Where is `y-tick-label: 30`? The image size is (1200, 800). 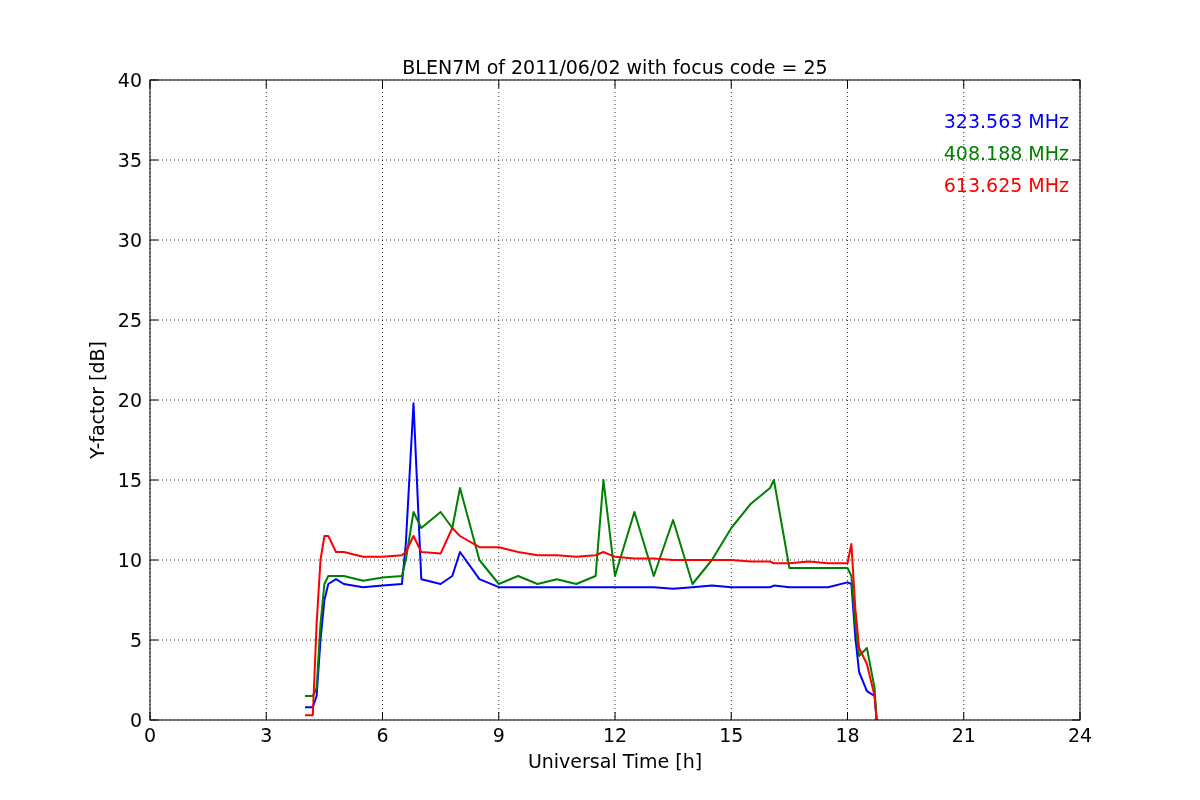
y-tick-label: 30 is located at coordinates (129, 240).